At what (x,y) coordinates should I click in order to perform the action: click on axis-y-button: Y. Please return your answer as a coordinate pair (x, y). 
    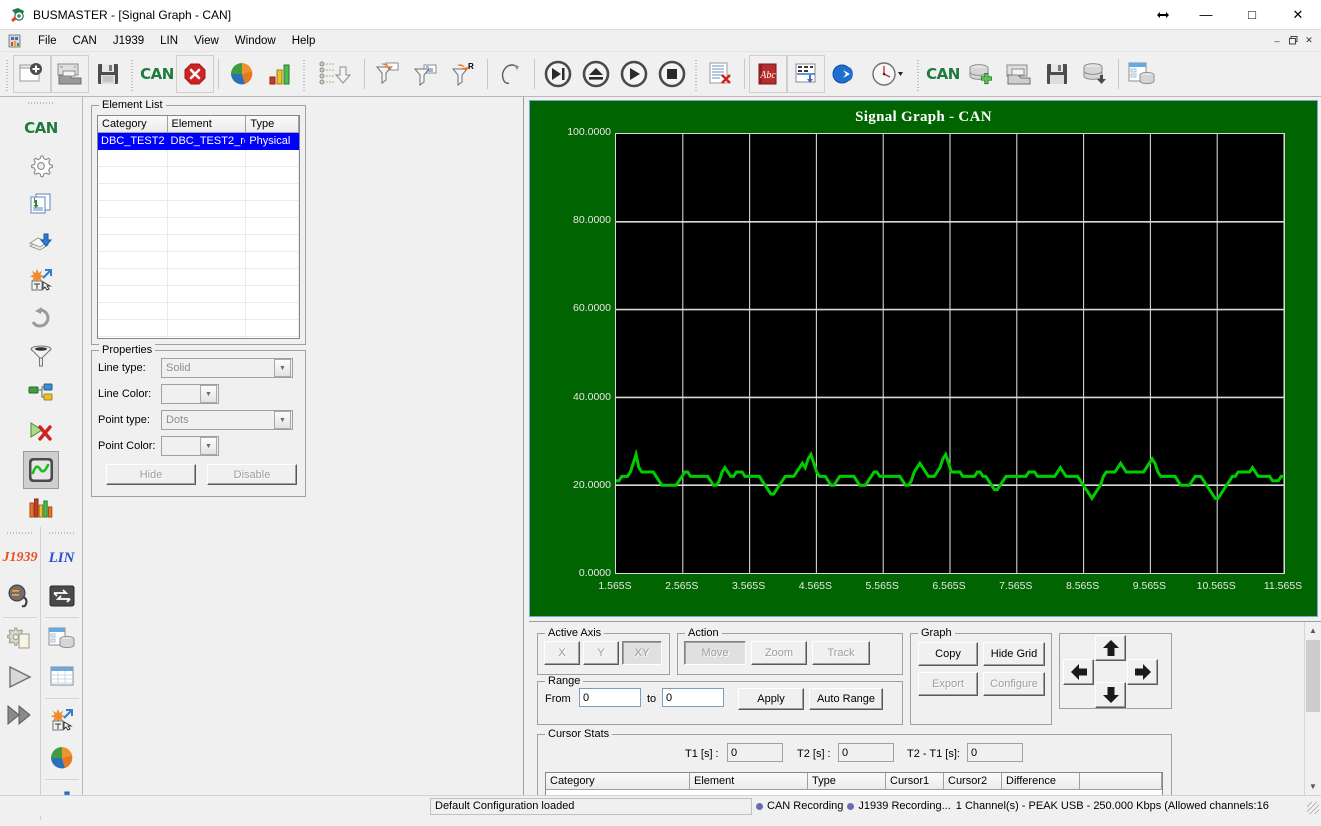
    Looking at the image, I should click on (601, 653).